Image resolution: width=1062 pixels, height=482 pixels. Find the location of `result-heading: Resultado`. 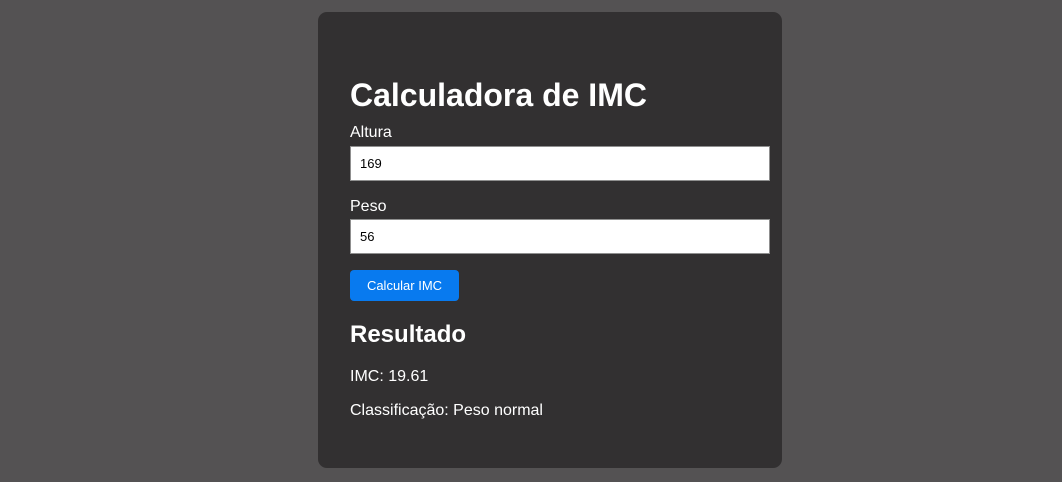

result-heading: Resultado is located at coordinates (408, 334).